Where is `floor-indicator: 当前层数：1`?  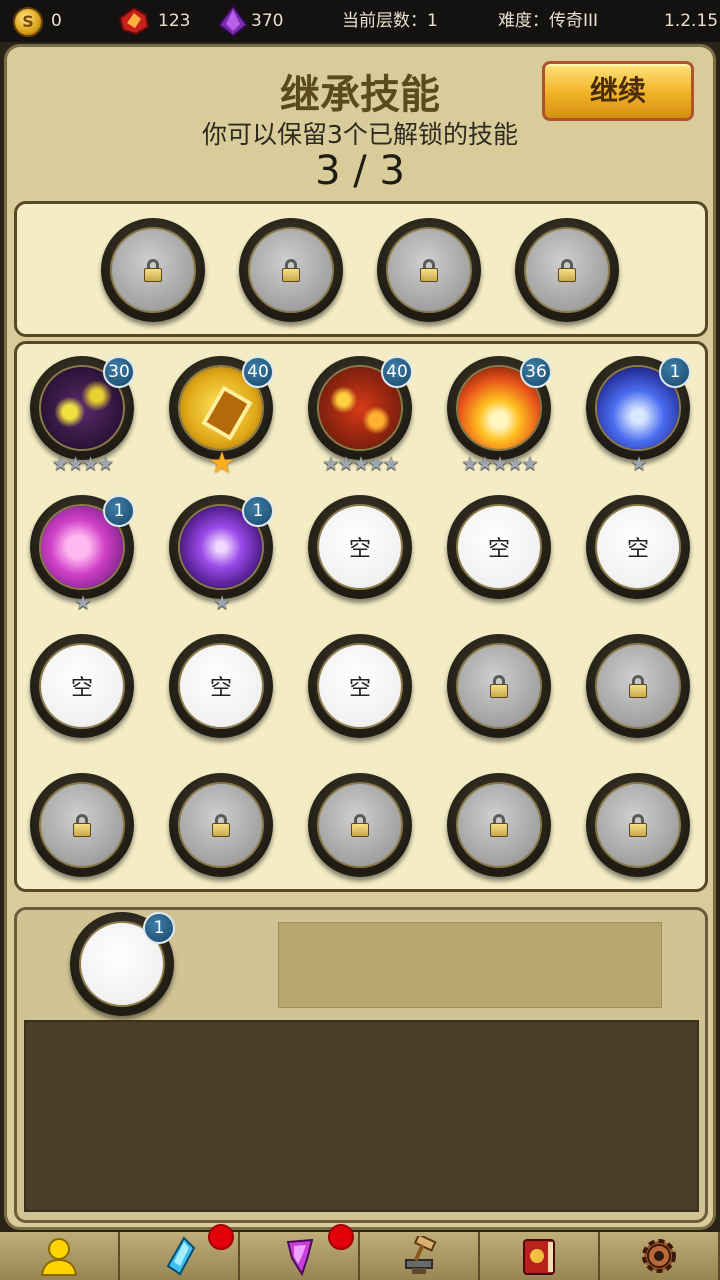
floor-indicator: 当前层数：1 is located at coordinates (390, 21).